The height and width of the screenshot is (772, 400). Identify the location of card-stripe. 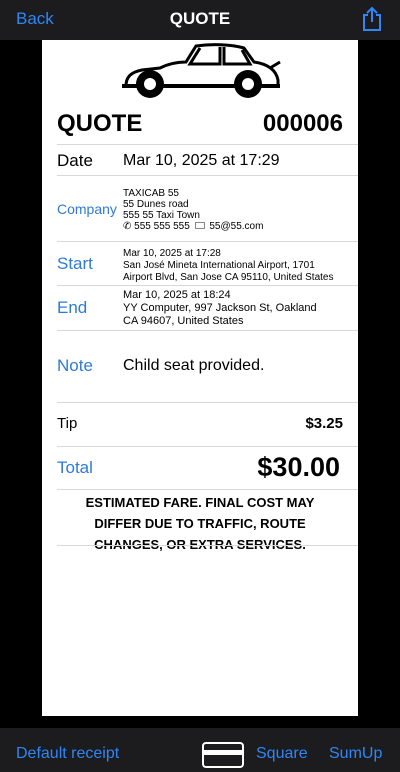
(223, 752).